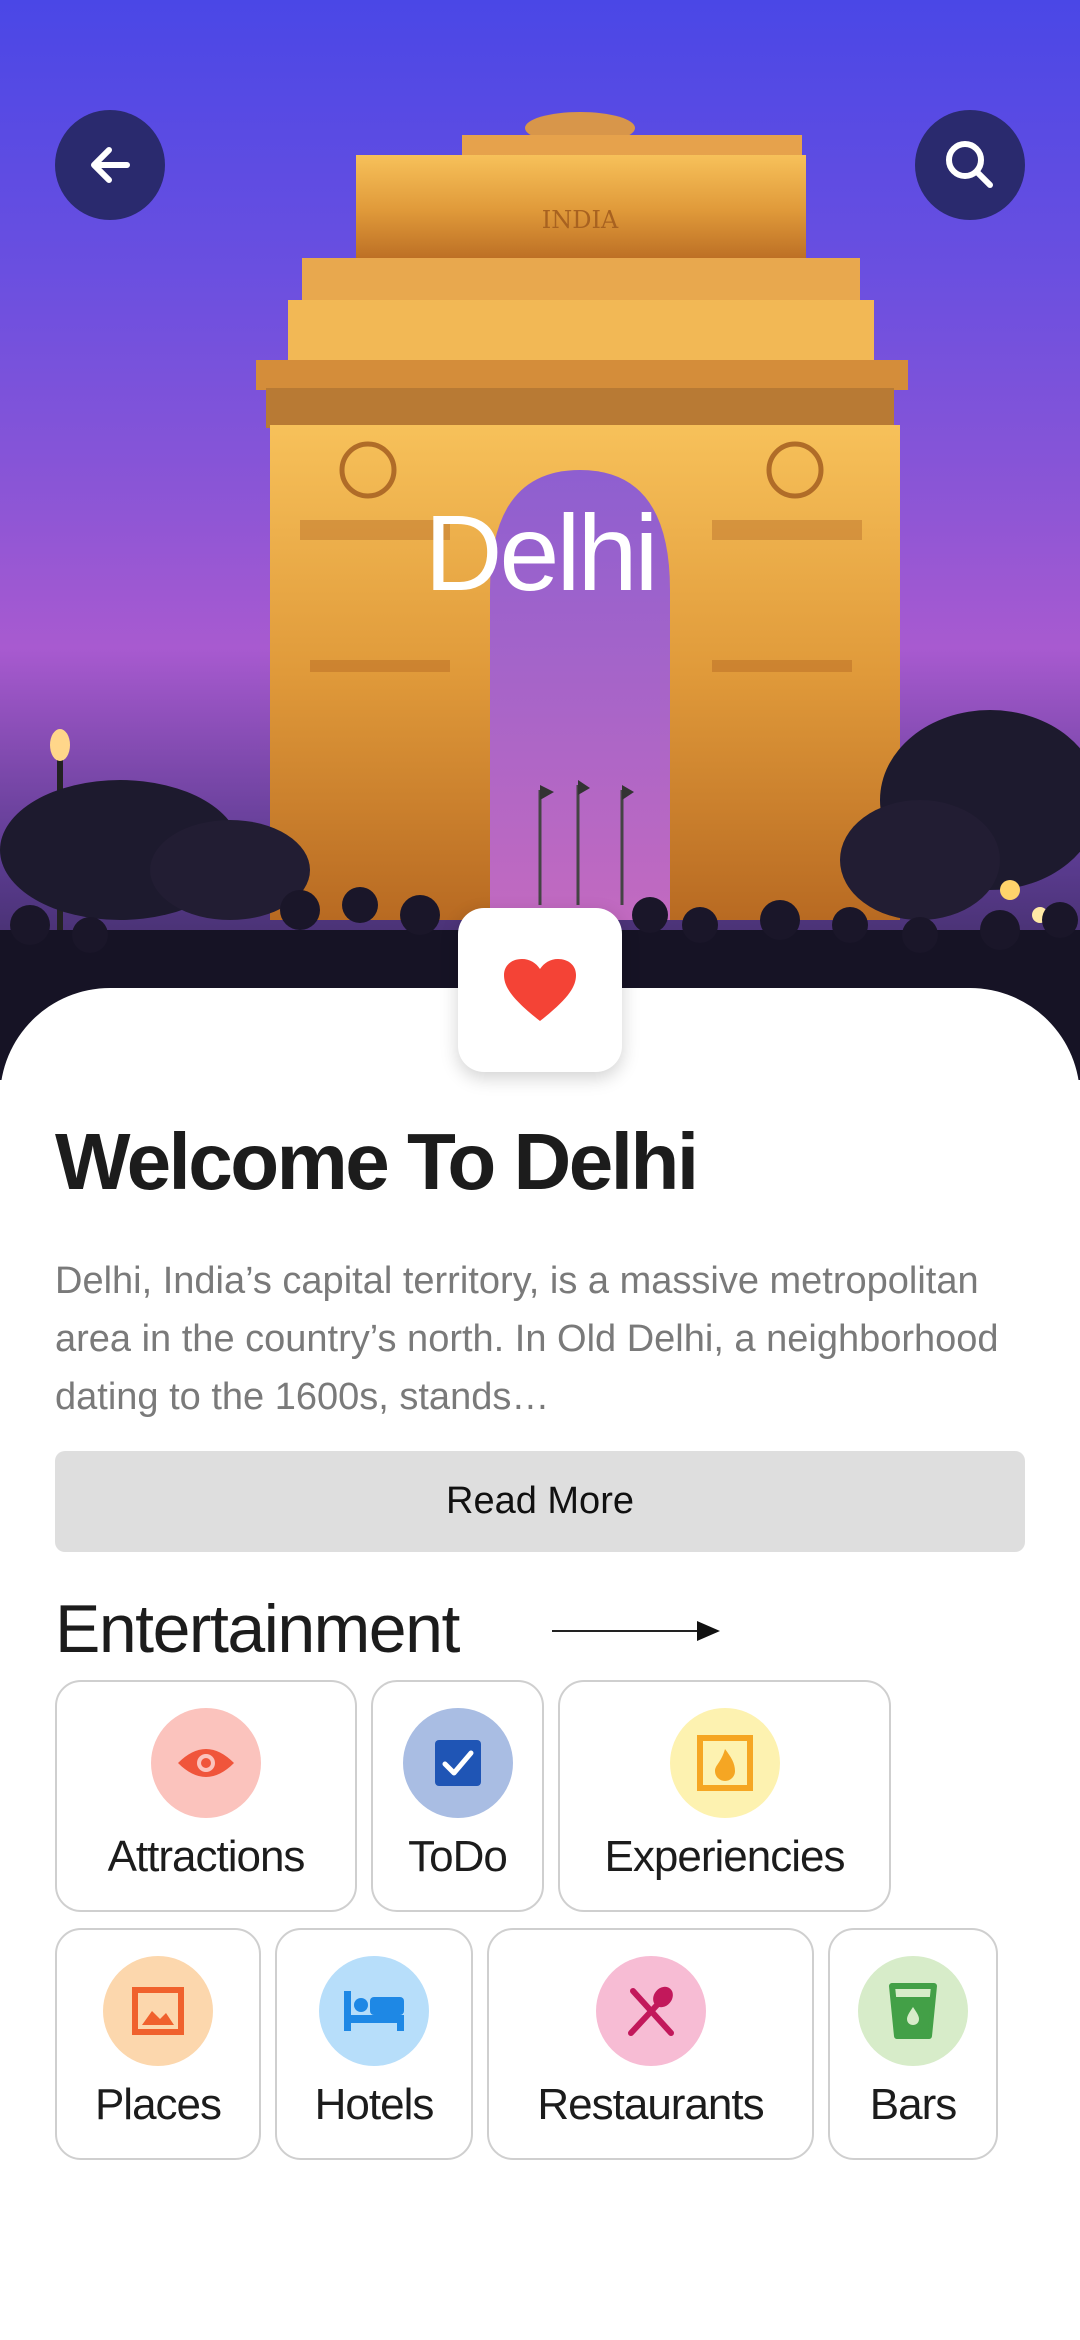 This screenshot has height=2340, width=1080. Describe the element at coordinates (458, 1856) in the screenshot. I see `category-label: ToDo` at that location.